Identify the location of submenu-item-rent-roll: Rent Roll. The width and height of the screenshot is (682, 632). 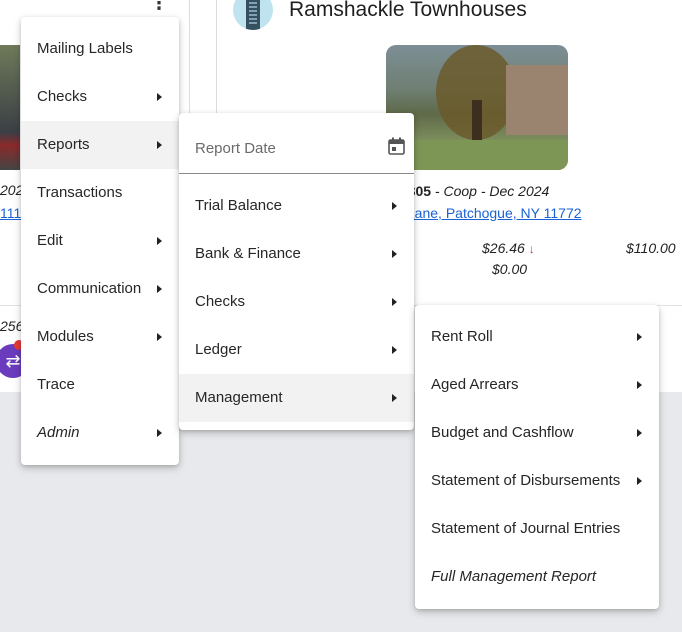
(537, 337).